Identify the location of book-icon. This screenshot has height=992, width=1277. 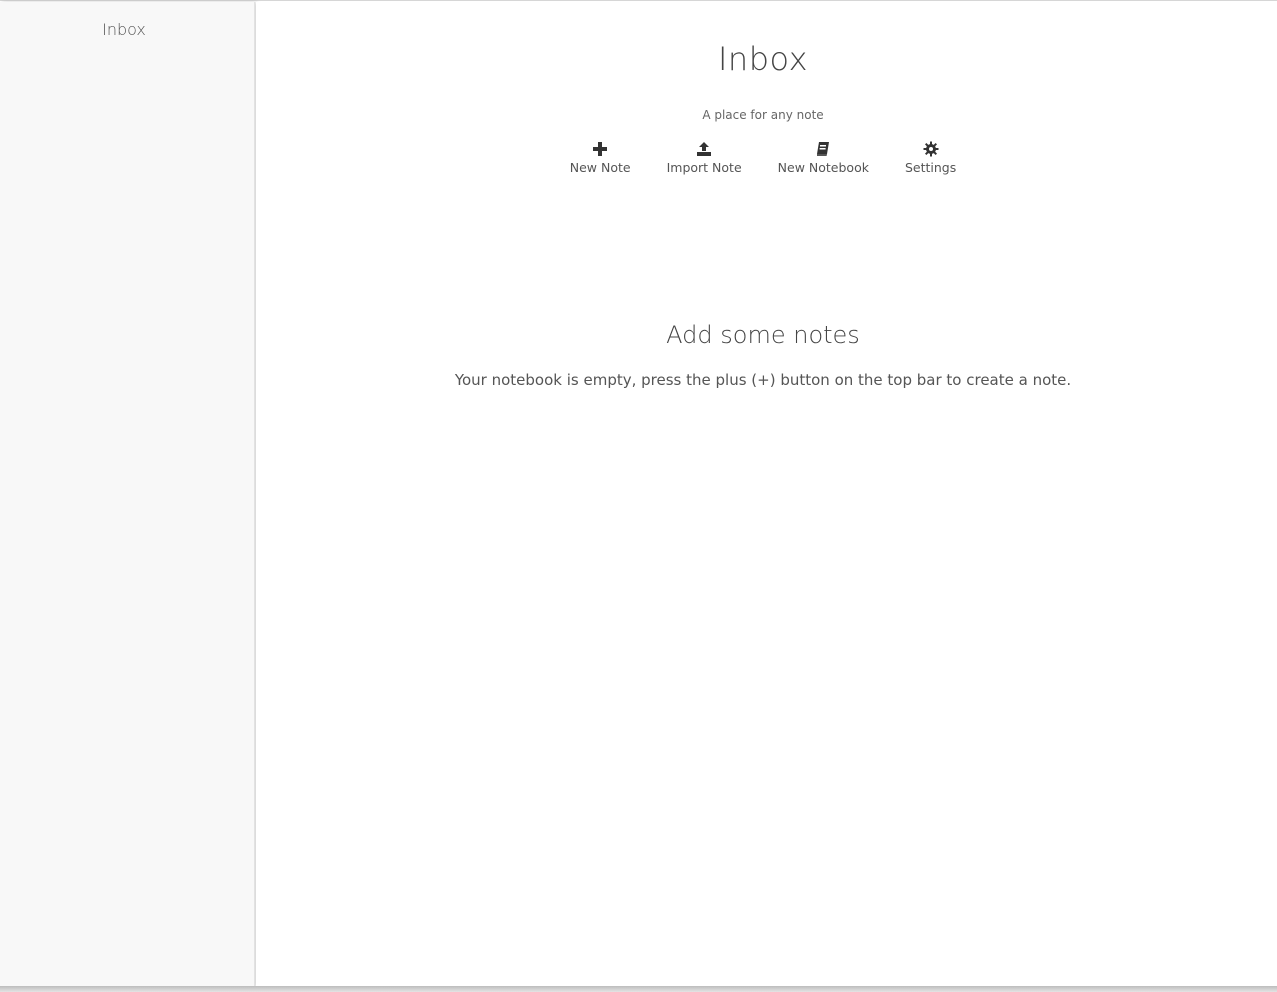
(823, 149).